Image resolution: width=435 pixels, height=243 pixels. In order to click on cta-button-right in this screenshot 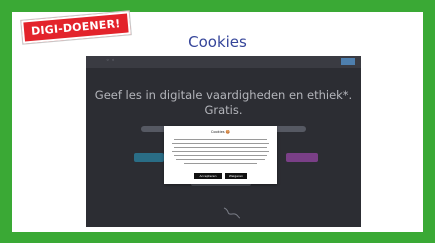, I will do `click(302, 157)`.